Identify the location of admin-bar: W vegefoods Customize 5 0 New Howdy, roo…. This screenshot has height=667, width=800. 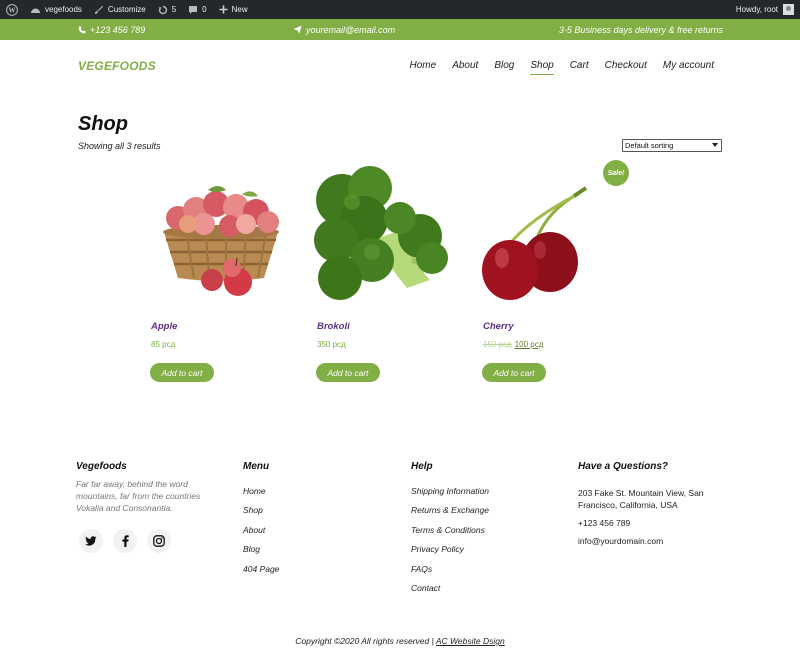
(400, 9).